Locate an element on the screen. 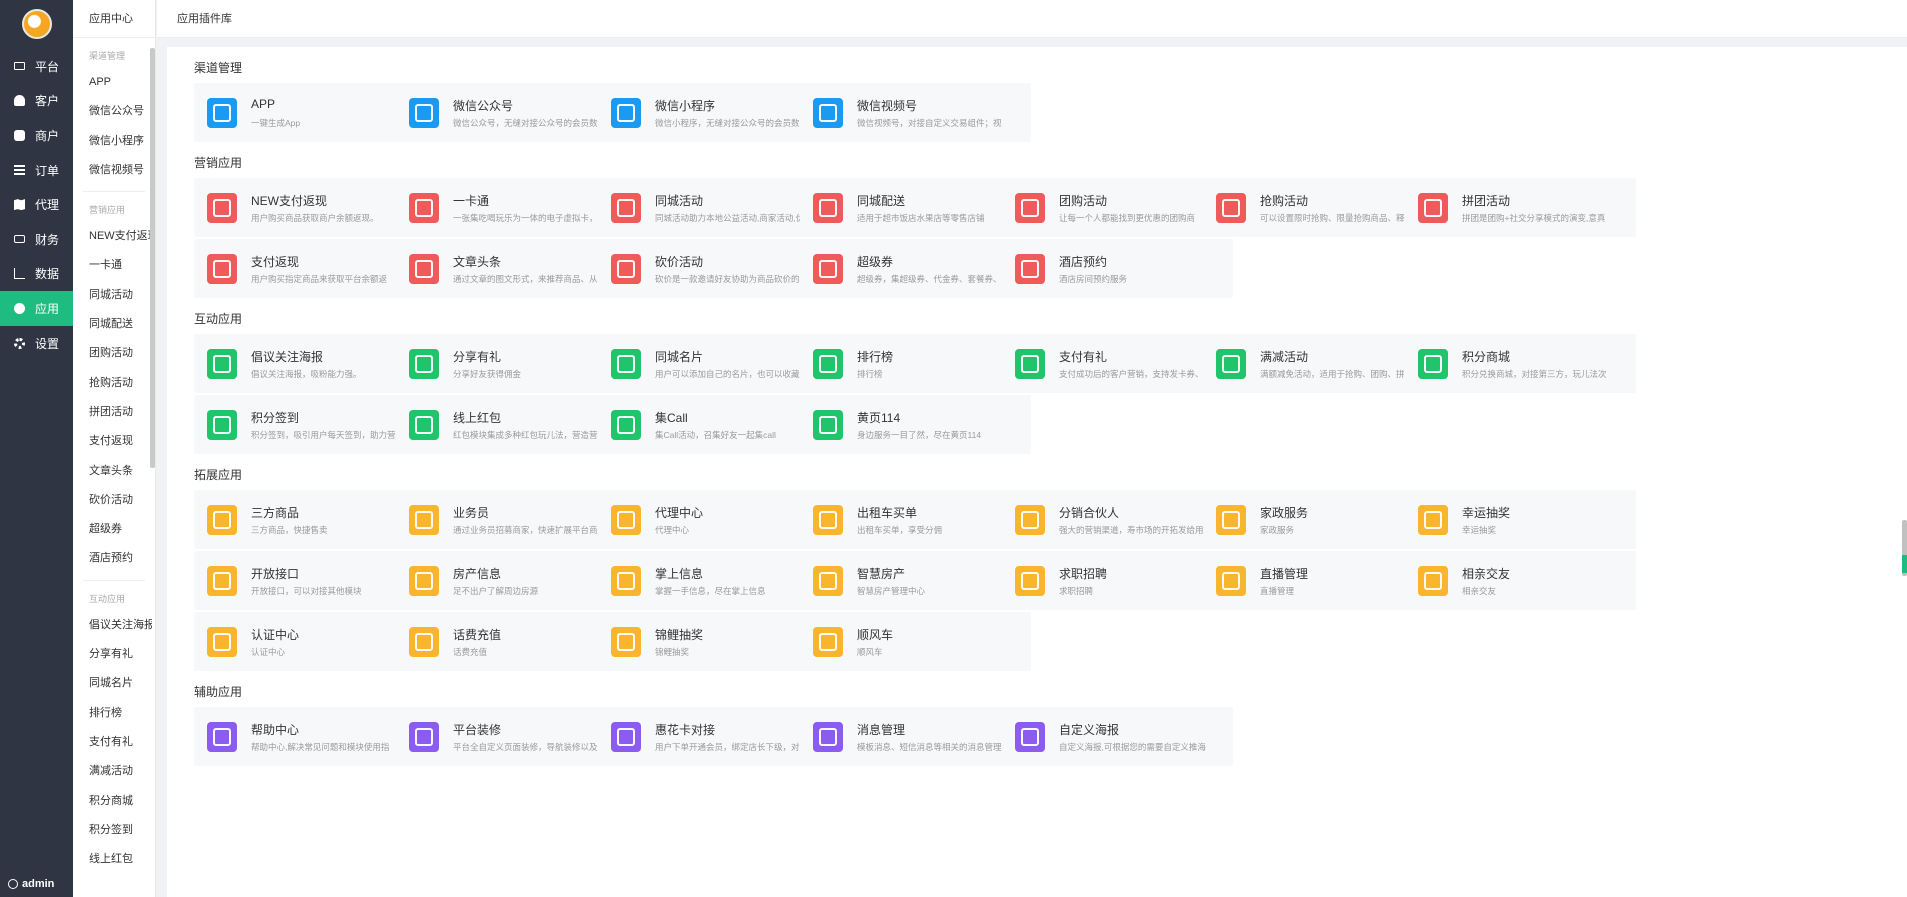 The height and width of the screenshot is (897, 1907). sub-item: 一卡通 is located at coordinates (112, 265).